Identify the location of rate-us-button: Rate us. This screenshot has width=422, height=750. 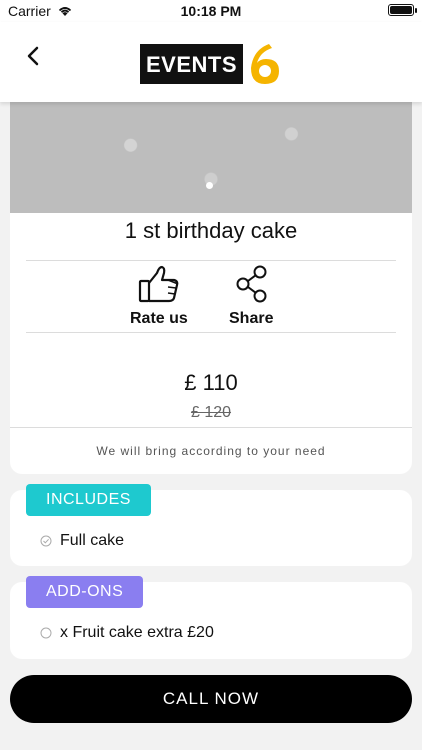
(159, 296).